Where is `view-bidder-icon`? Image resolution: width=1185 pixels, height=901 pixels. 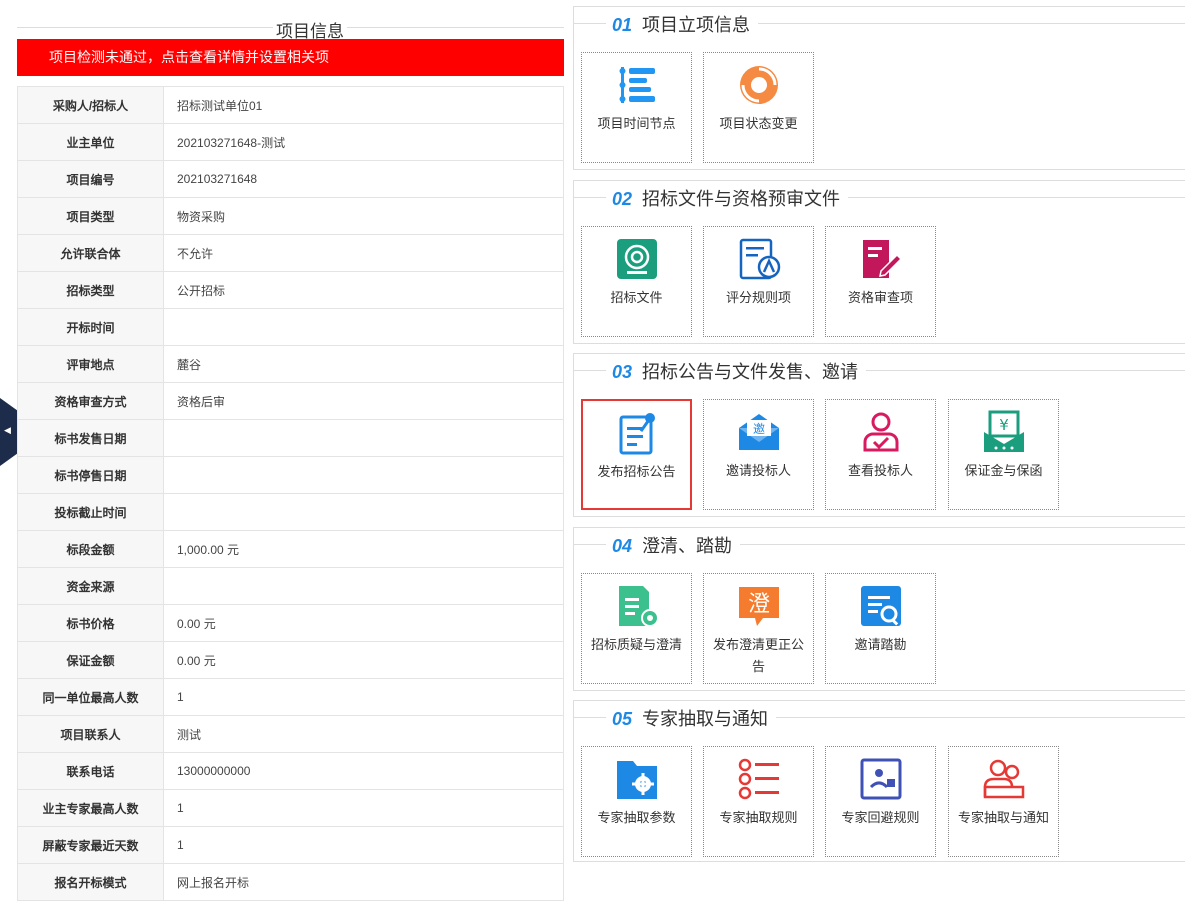 view-bidder-icon is located at coordinates (881, 432).